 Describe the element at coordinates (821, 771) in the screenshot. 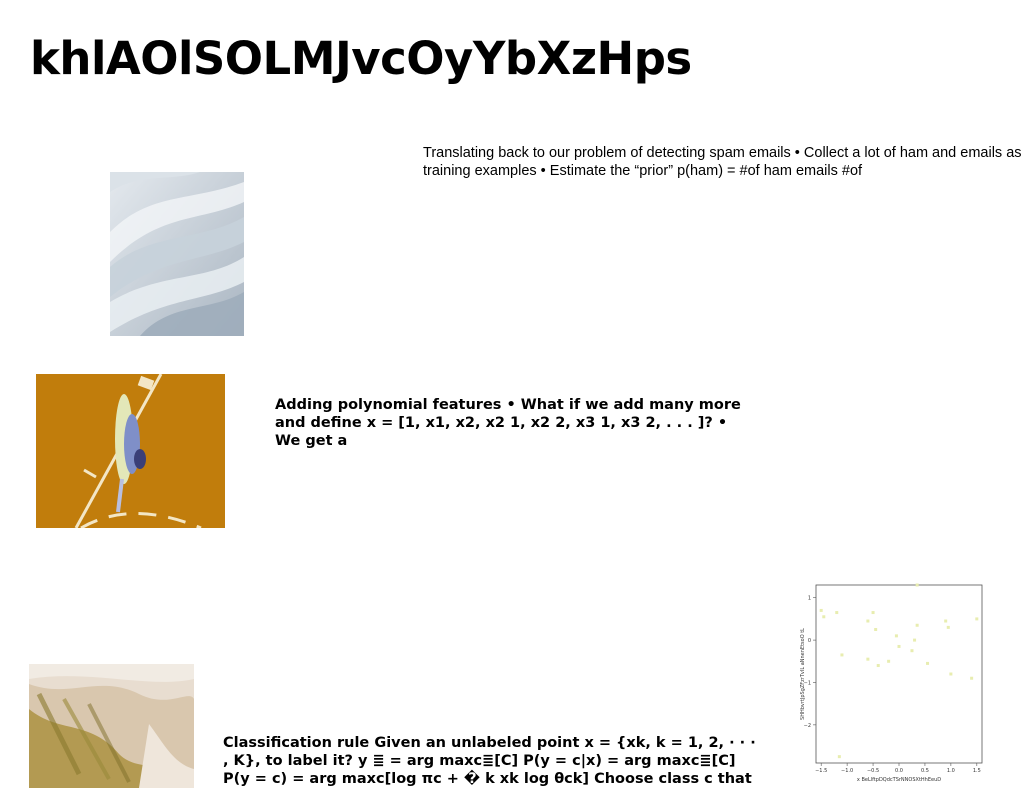

I see `x-tick-label: −1.5` at that location.